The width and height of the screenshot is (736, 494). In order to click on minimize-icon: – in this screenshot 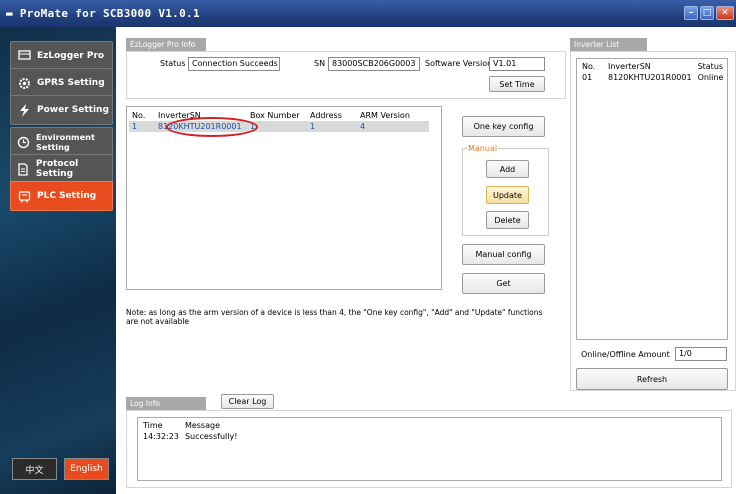, I will do `click(691, 13)`.